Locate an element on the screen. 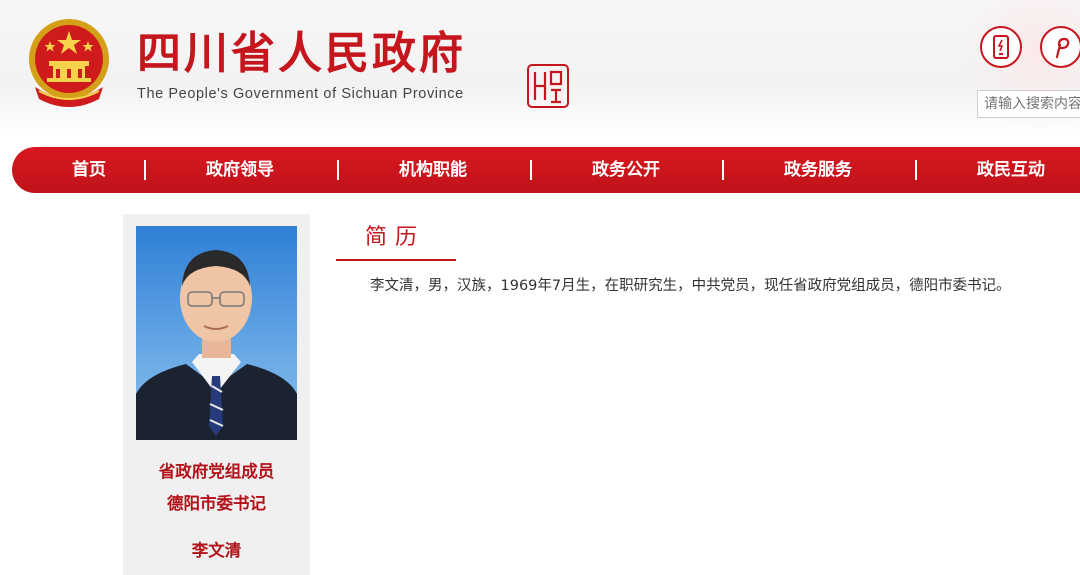 This screenshot has width=1080, height=575. national-emblem-icon is located at coordinates (69, 63).